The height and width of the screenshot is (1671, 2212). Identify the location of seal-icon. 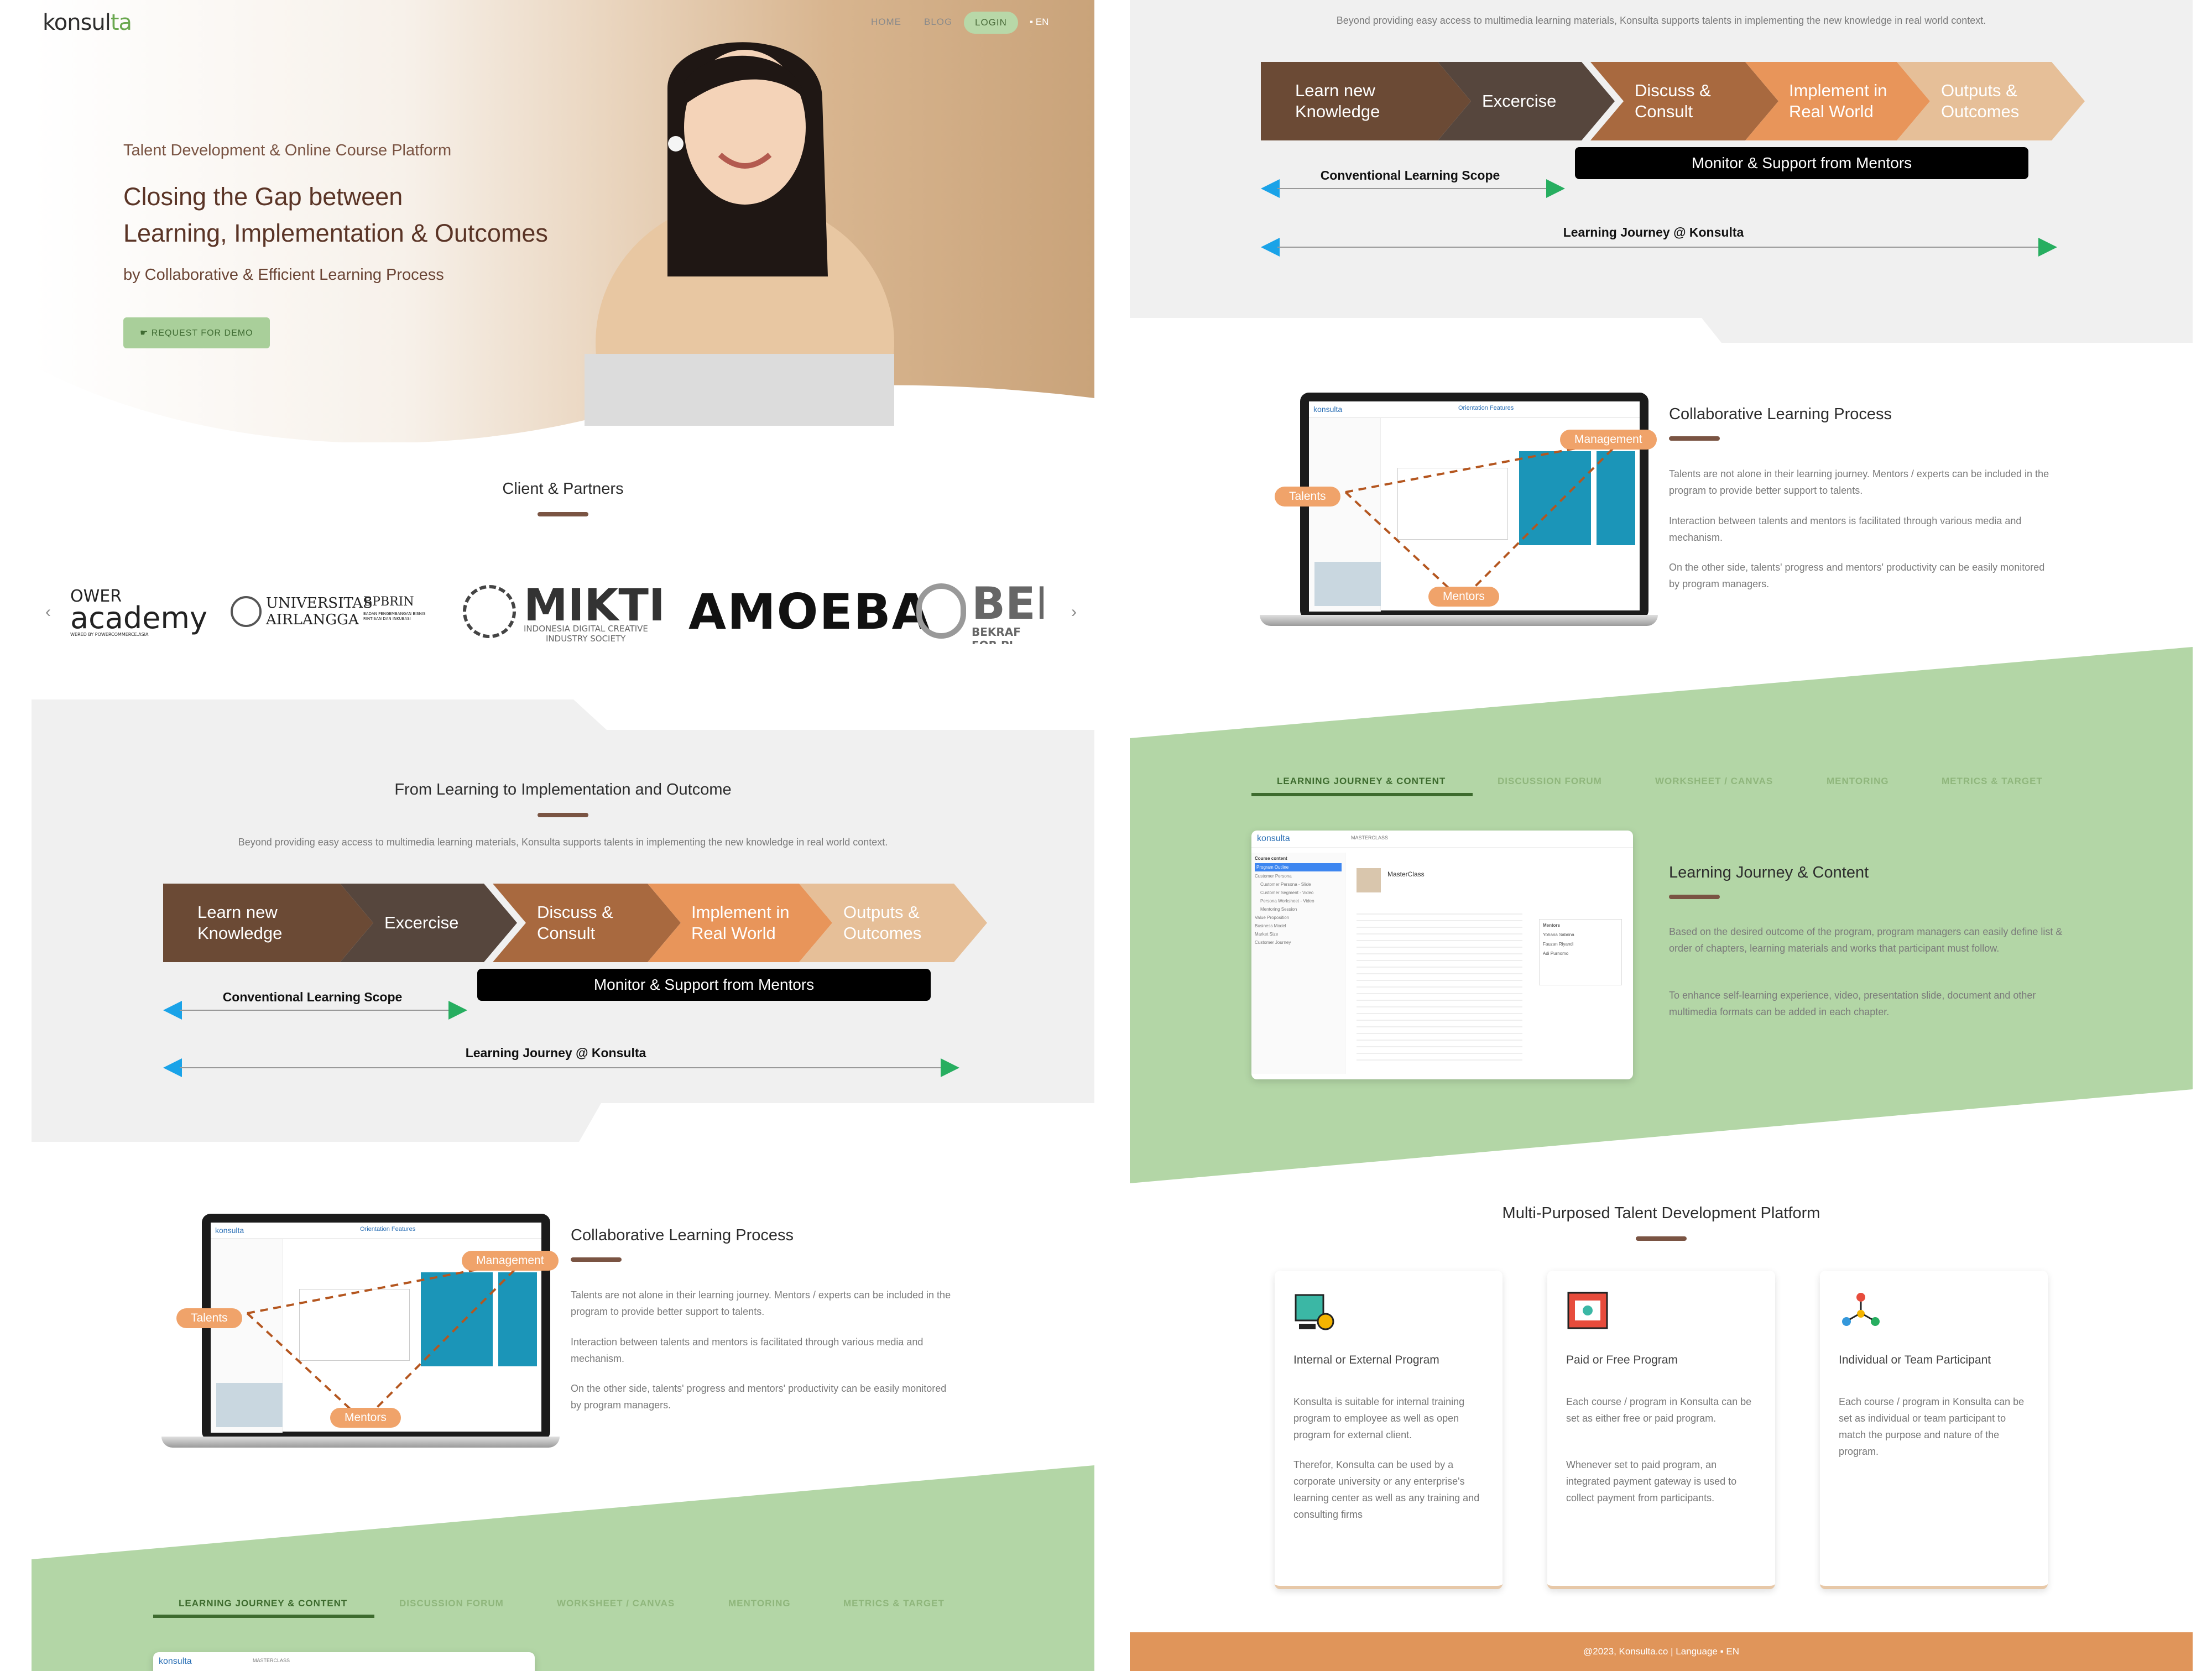
(247, 611).